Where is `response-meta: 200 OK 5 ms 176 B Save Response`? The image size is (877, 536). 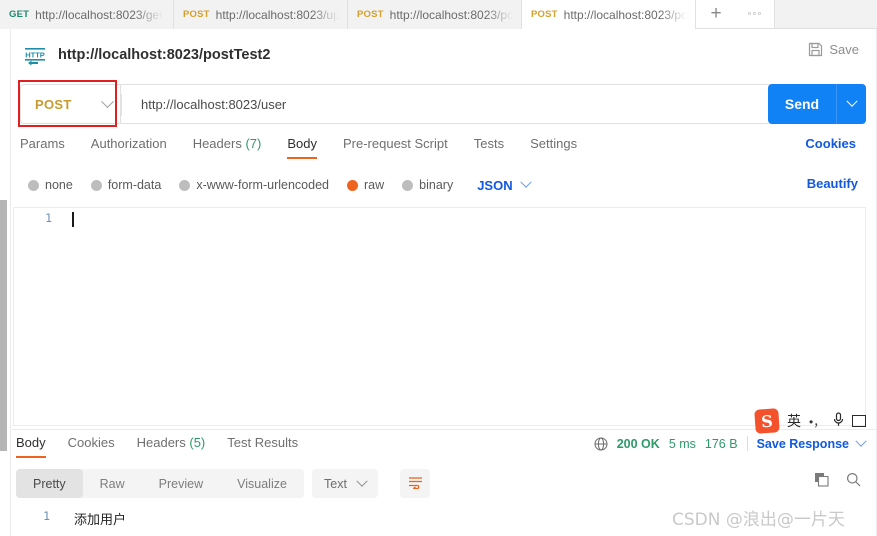
response-meta: 200 OK 5 ms 176 B Save Response is located at coordinates (730, 443).